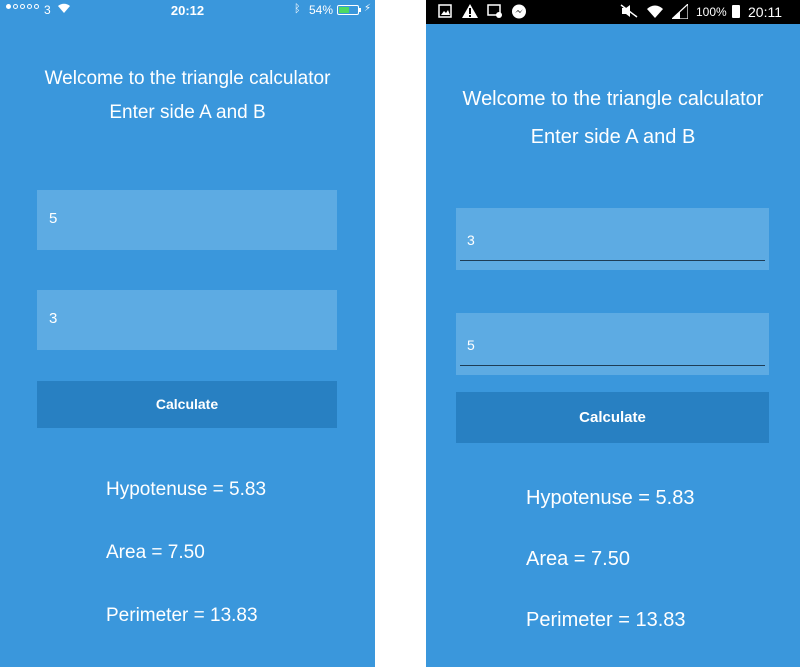 This screenshot has width=800, height=667. Describe the element at coordinates (613, 12) in the screenshot. I see `status-bar: 100% 20:11` at that location.